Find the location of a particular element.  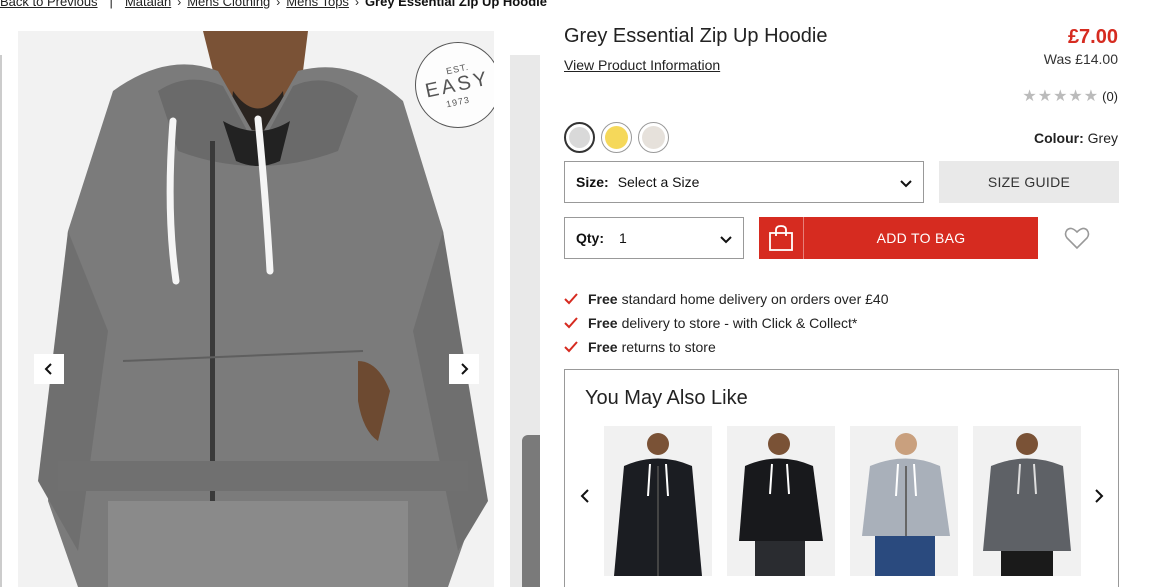

benefit-text: returns to store is located at coordinates (668, 347).